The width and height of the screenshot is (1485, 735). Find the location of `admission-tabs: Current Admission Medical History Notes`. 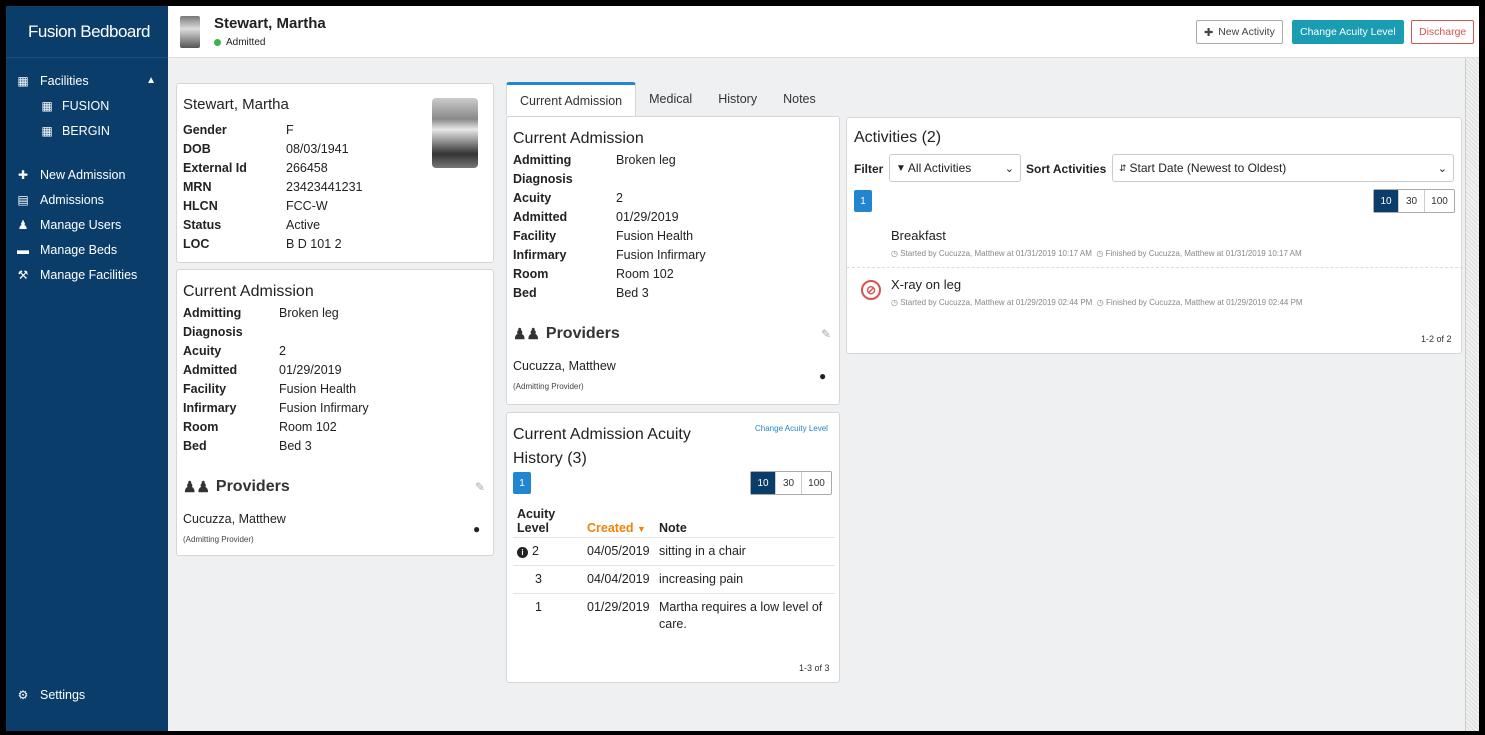

admission-tabs: Current Admission Medical History Notes is located at coordinates (667, 99).